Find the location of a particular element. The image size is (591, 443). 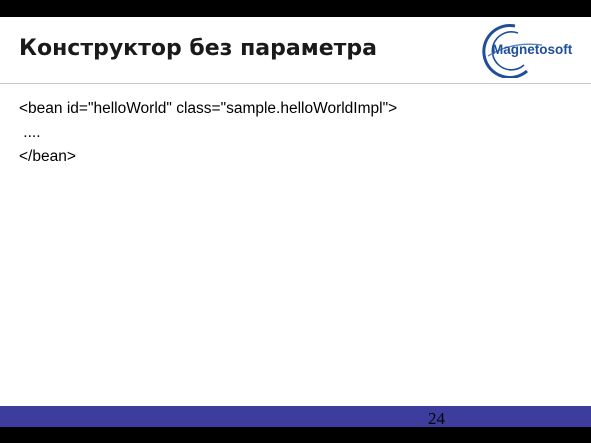

logo-text: Magnetosoft is located at coordinates (532, 49).